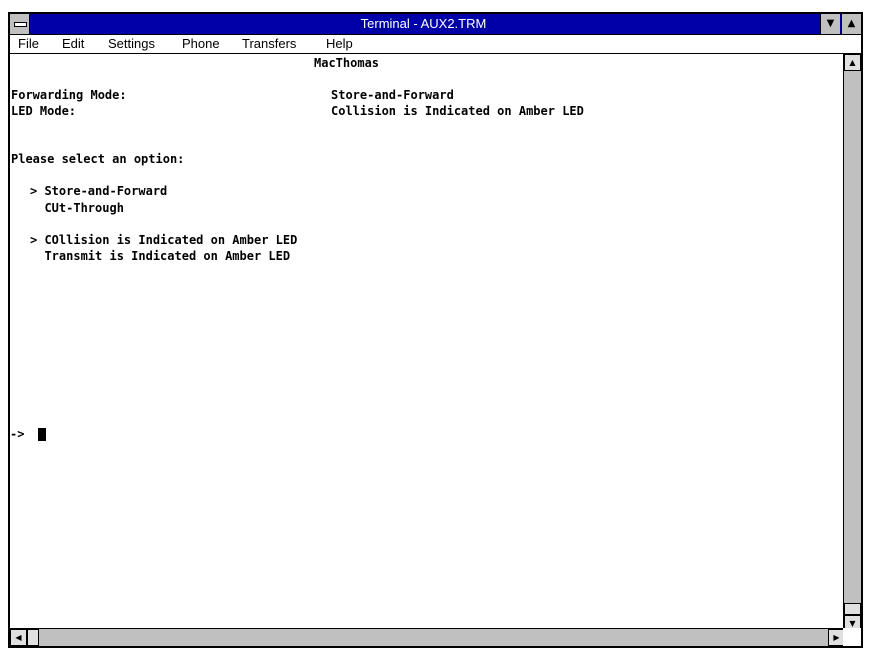  Describe the element at coordinates (423, 23) in the screenshot. I see `window-title: Terminal - AUX2.TRM` at that location.